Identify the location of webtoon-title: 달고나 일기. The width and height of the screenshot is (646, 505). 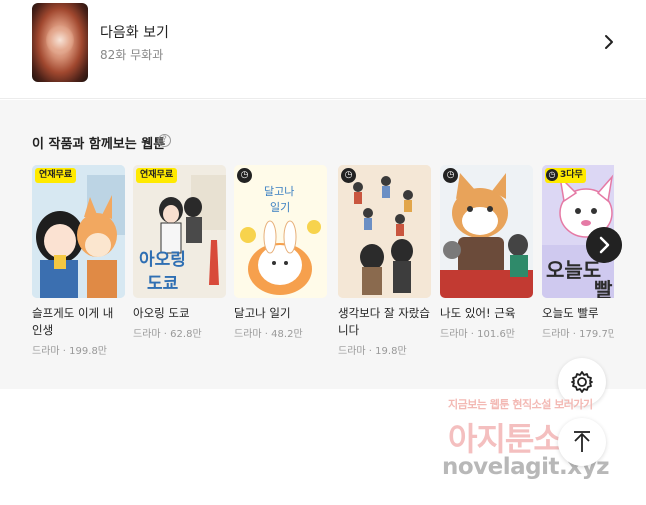
(262, 313).